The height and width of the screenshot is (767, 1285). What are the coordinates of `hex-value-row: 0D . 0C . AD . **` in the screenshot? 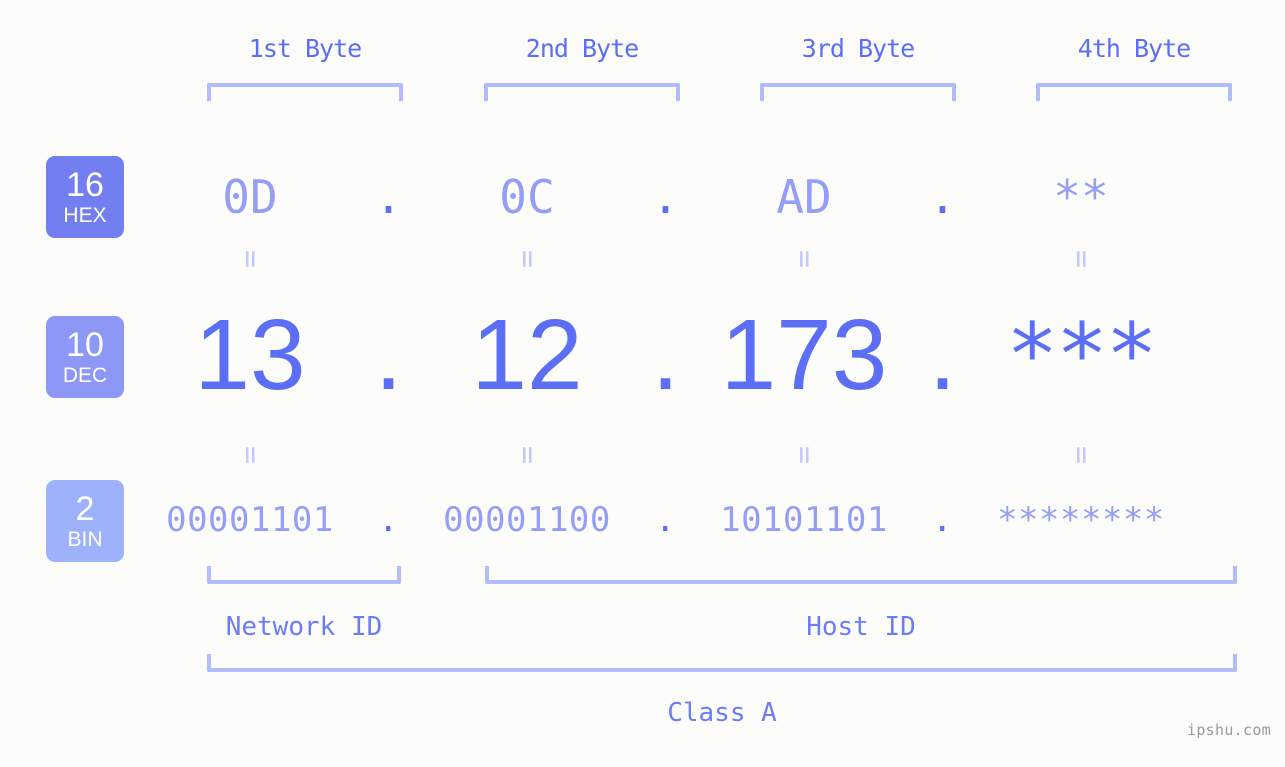 It's located at (705, 197).